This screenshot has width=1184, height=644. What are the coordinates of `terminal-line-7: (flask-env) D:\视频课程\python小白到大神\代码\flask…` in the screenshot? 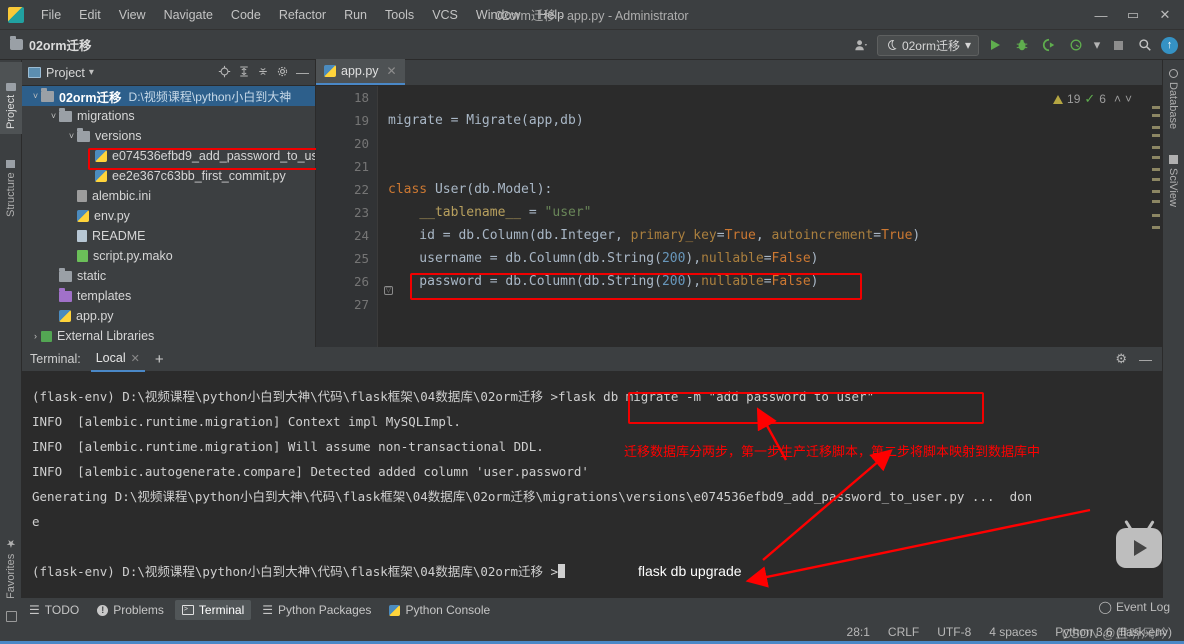 It's located at (597, 571).